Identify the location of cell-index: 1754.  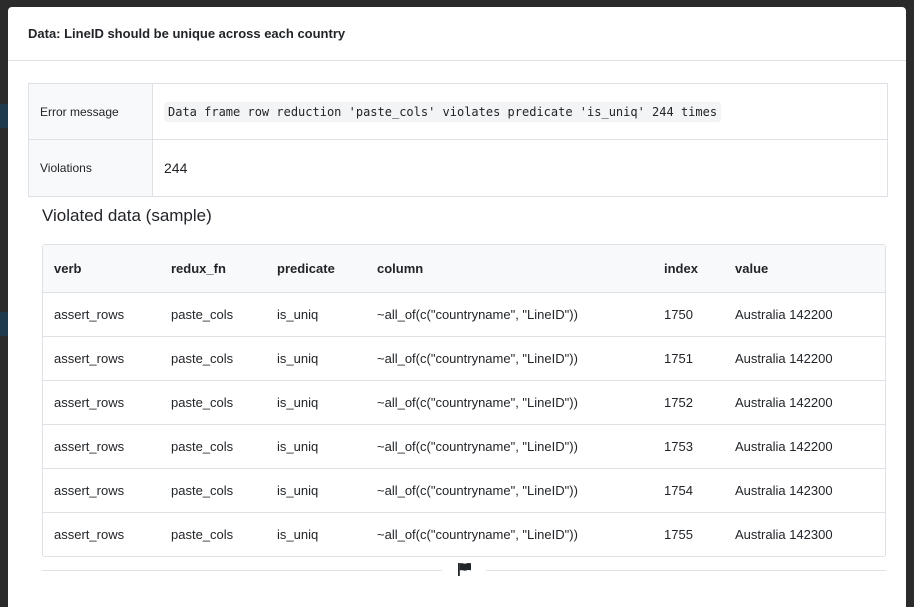
(678, 490).